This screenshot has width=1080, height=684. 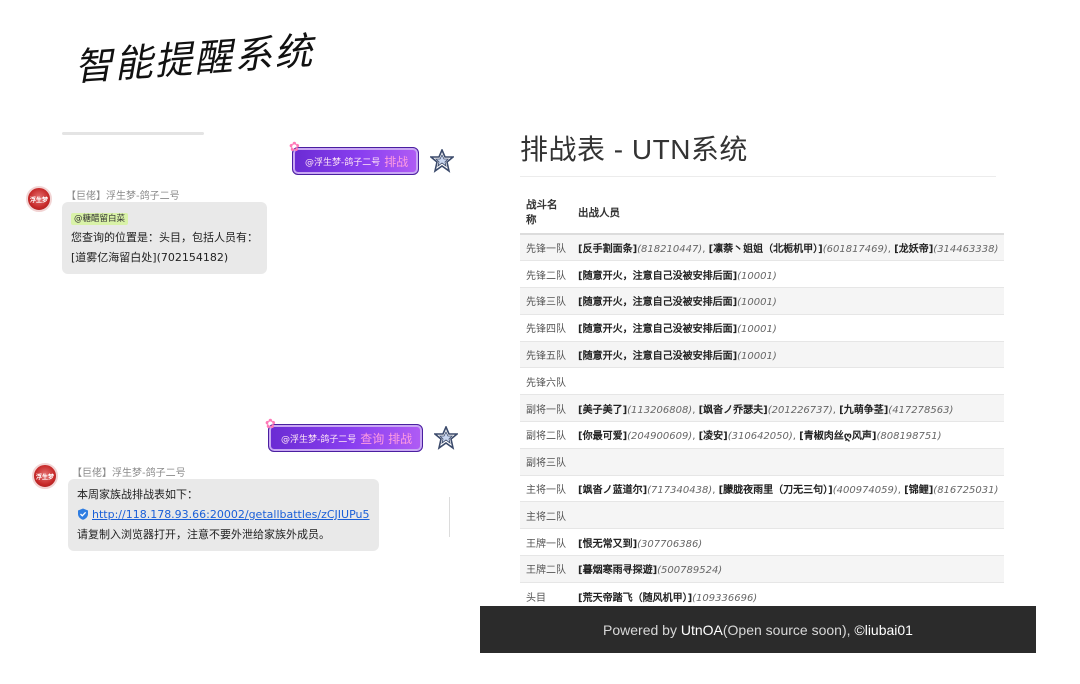 What do you see at coordinates (396, 161) in the screenshot?
I see `command-text: 排战` at bounding box center [396, 161].